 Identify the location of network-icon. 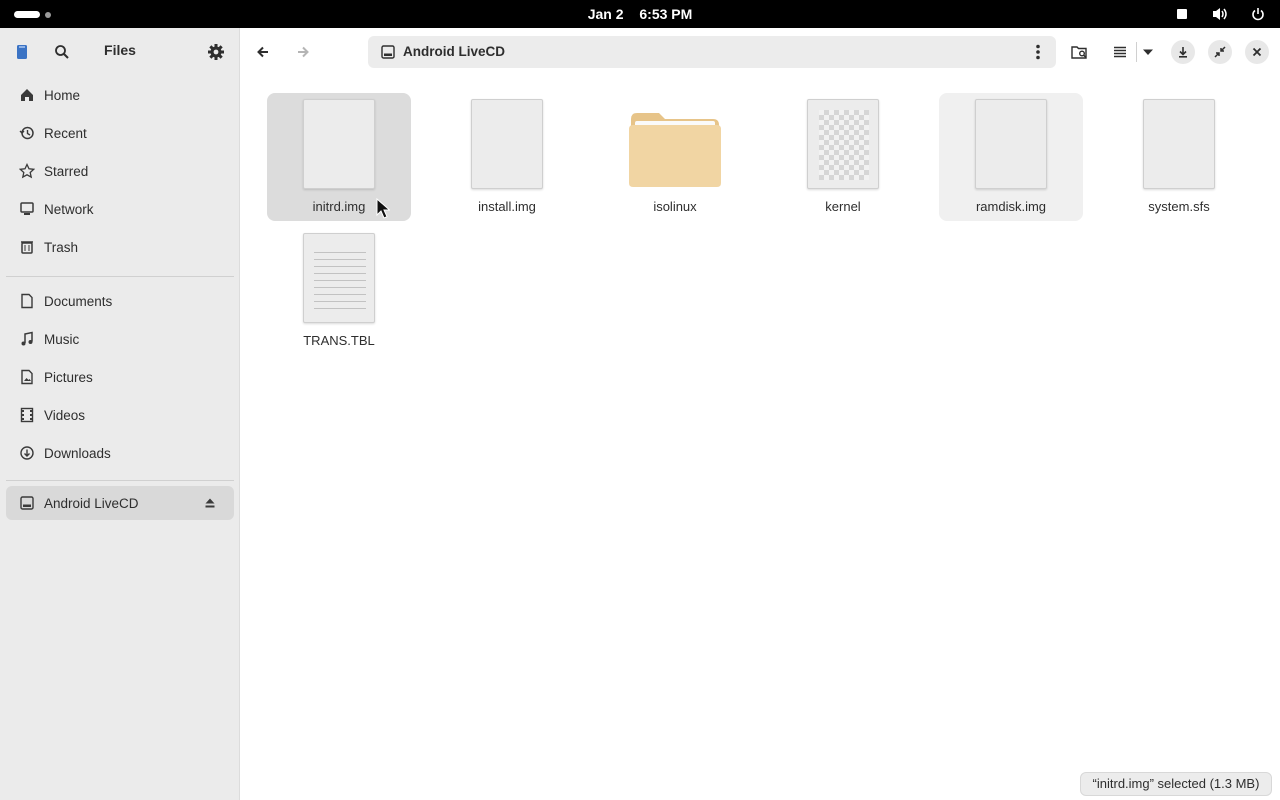
(27, 209).